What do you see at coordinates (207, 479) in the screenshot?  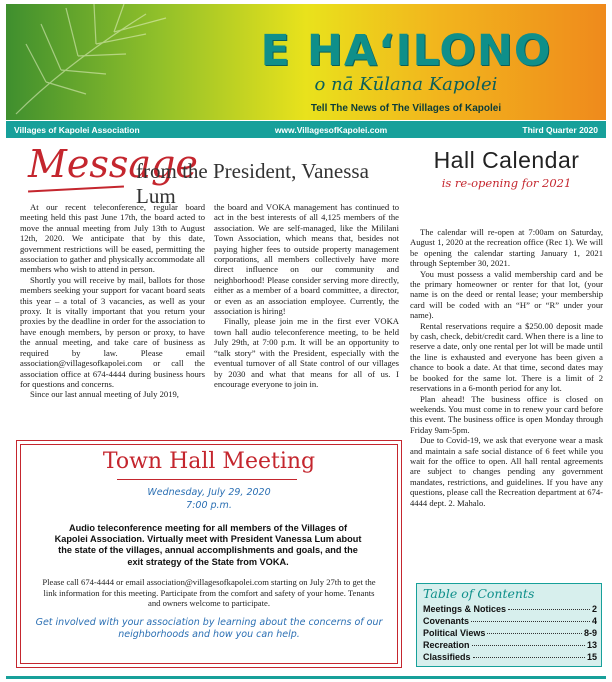 I see `town-hall-divider` at bounding box center [207, 479].